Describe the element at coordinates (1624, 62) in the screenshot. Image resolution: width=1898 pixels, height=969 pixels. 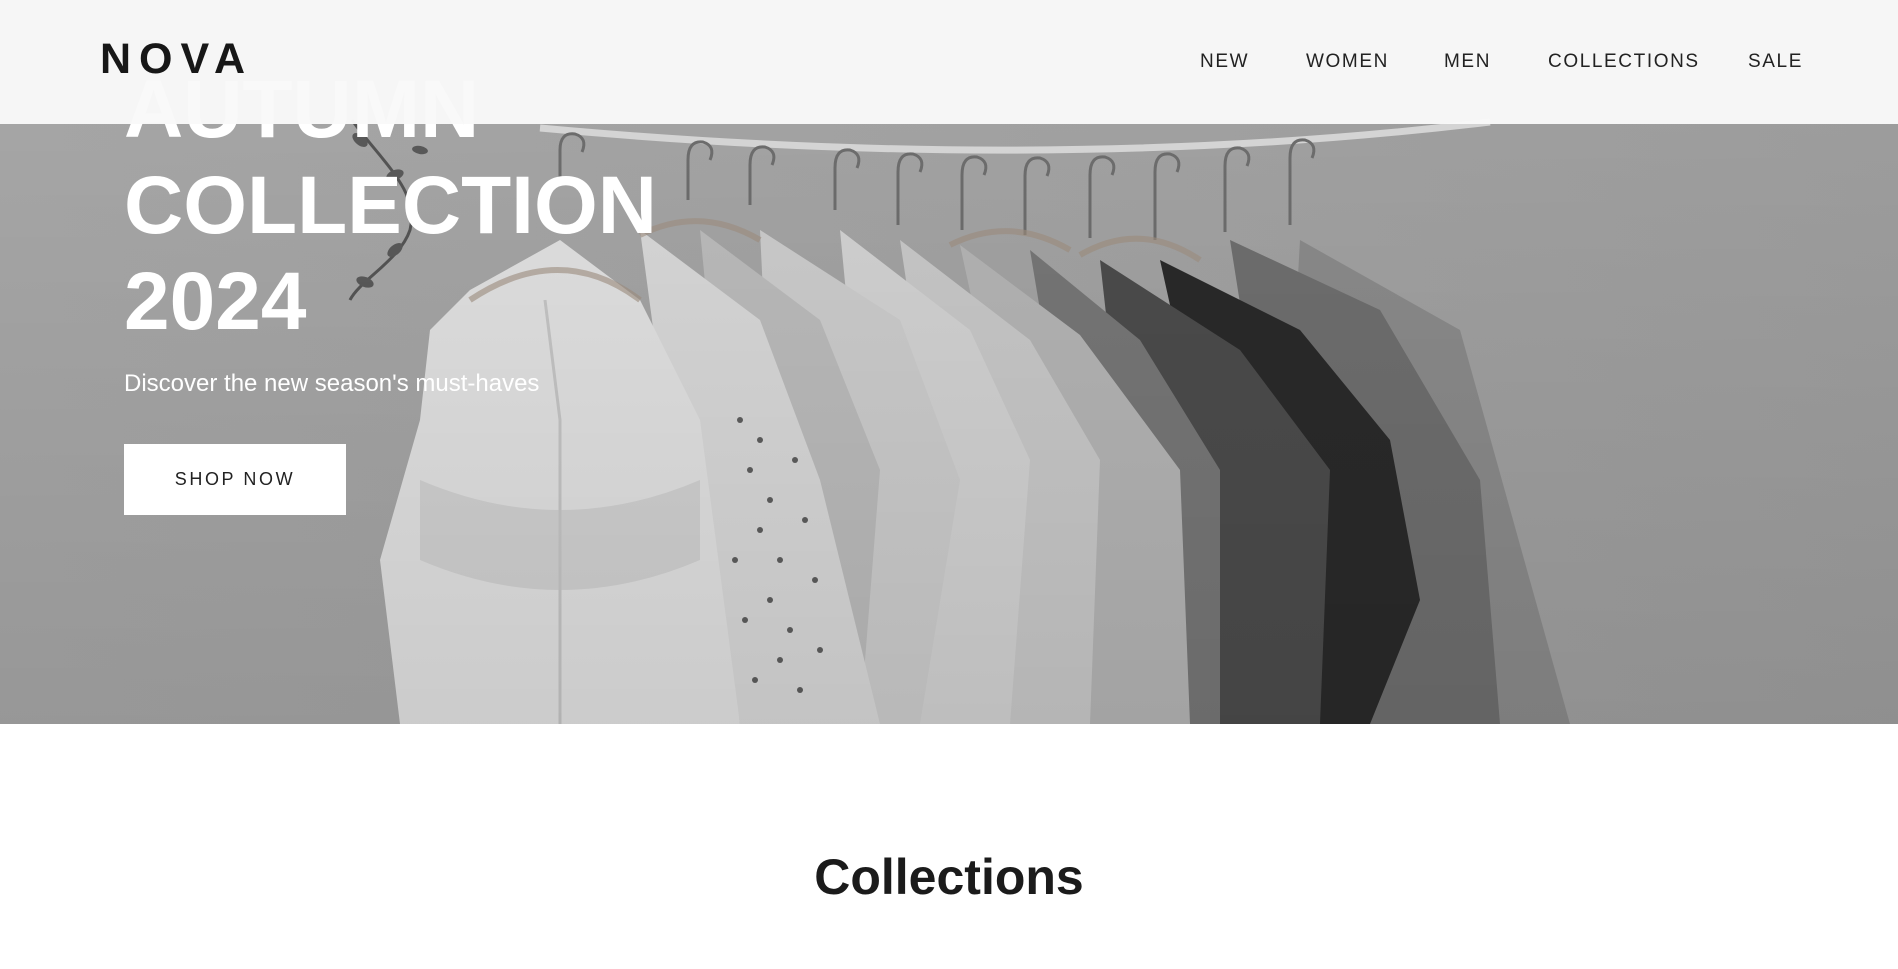
I see `nav-link-collections: COLLECTIONS` at that location.